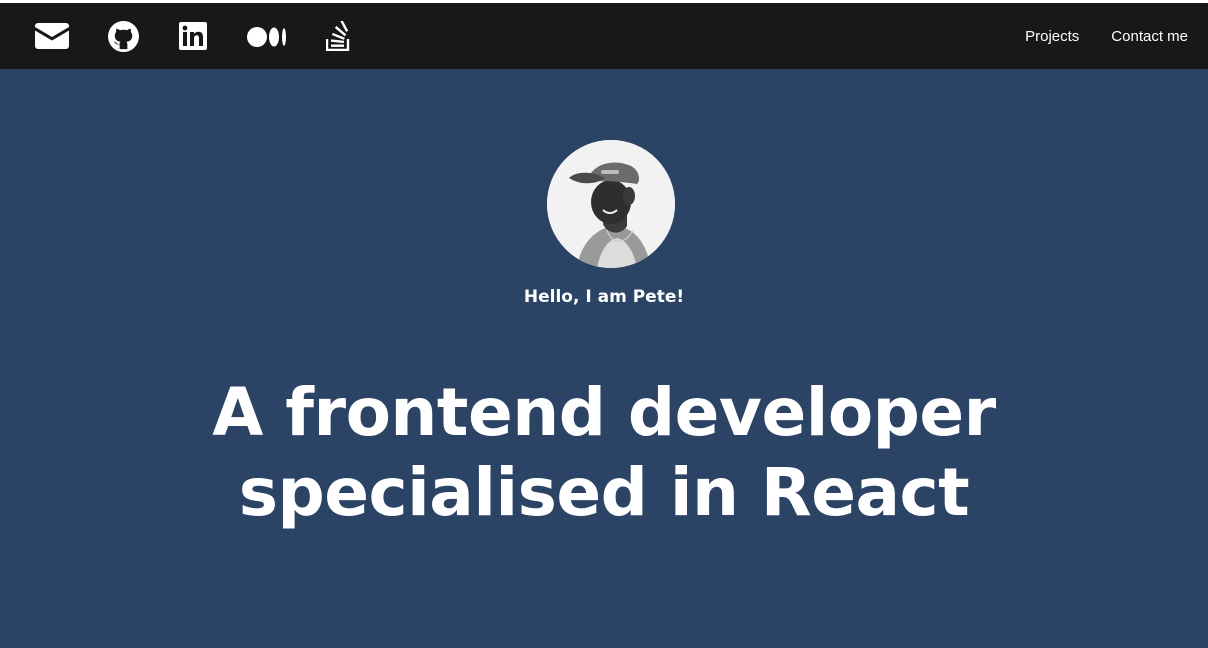  I want to click on linkedin-link, so click(193, 36).